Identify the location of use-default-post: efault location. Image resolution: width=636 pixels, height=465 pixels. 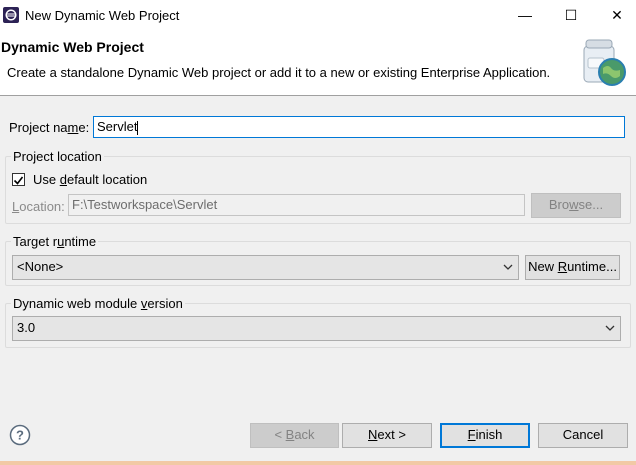
(107, 179).